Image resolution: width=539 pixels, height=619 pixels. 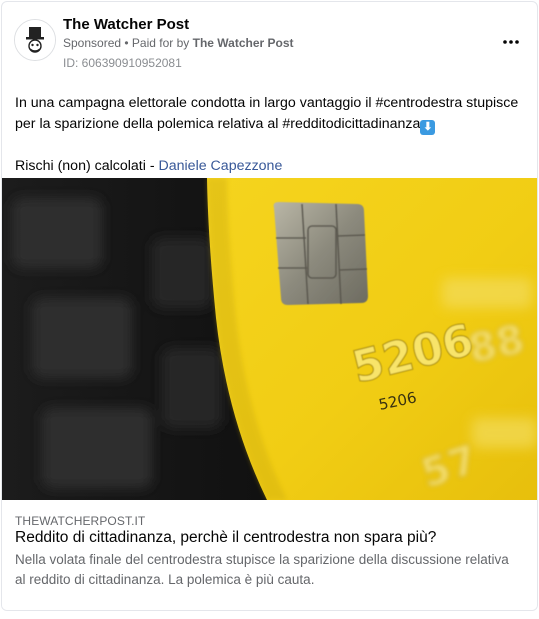 I want to click on sponsored-meta: Sponsored • Paid for by The Watcher Post, so click(x=178, y=43).